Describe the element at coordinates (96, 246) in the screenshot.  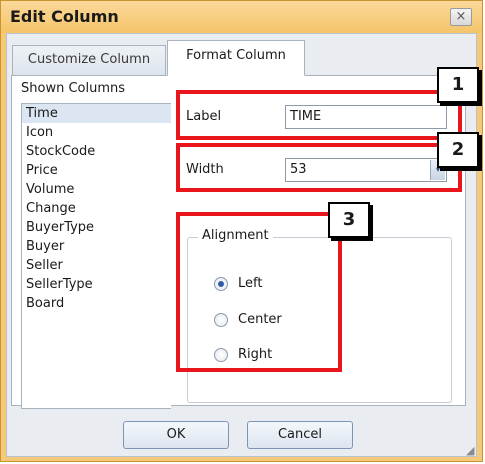
I see `list-item: Buyer` at that location.